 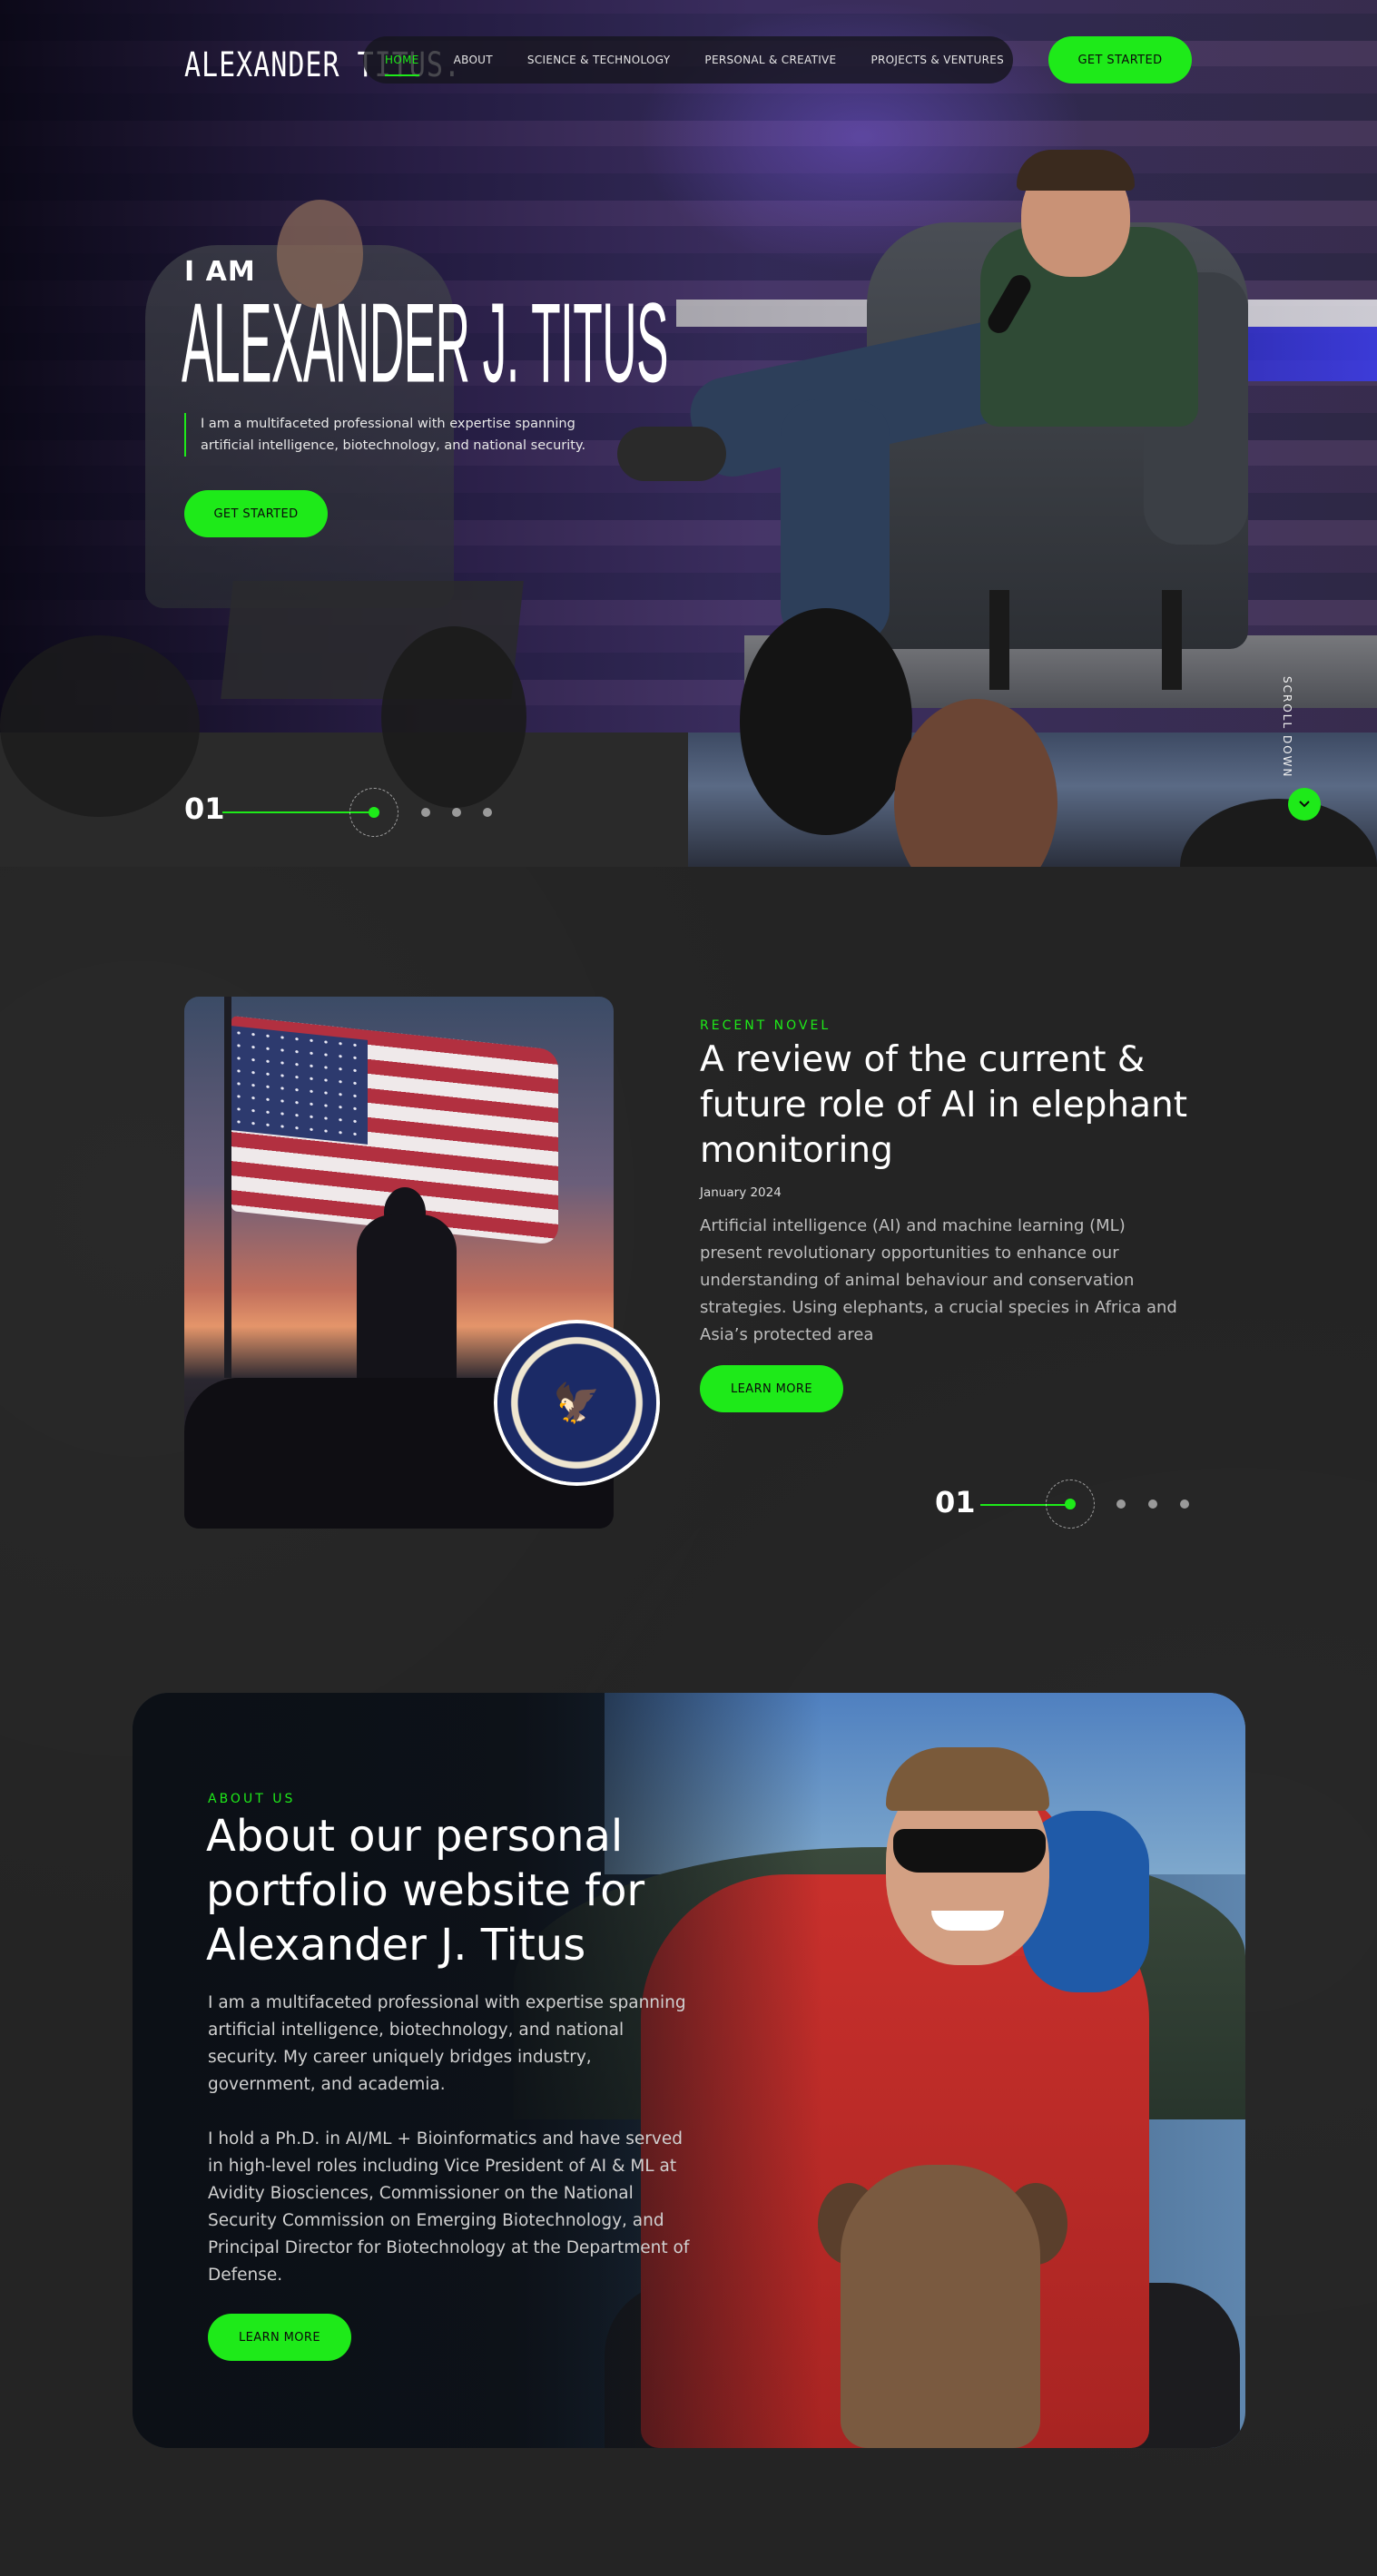 What do you see at coordinates (955, 1502) in the screenshot?
I see `novel-slide-index: 01` at bounding box center [955, 1502].